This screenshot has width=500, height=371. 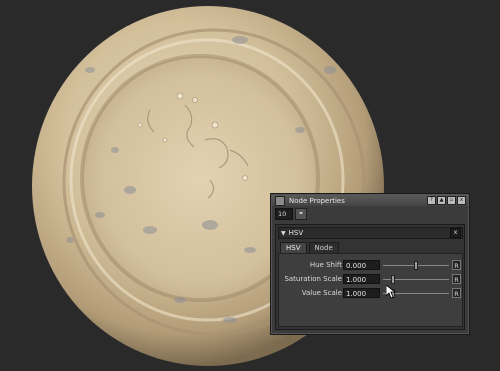 What do you see at coordinates (431, 200) in the screenshot?
I see `help-button: ?` at bounding box center [431, 200].